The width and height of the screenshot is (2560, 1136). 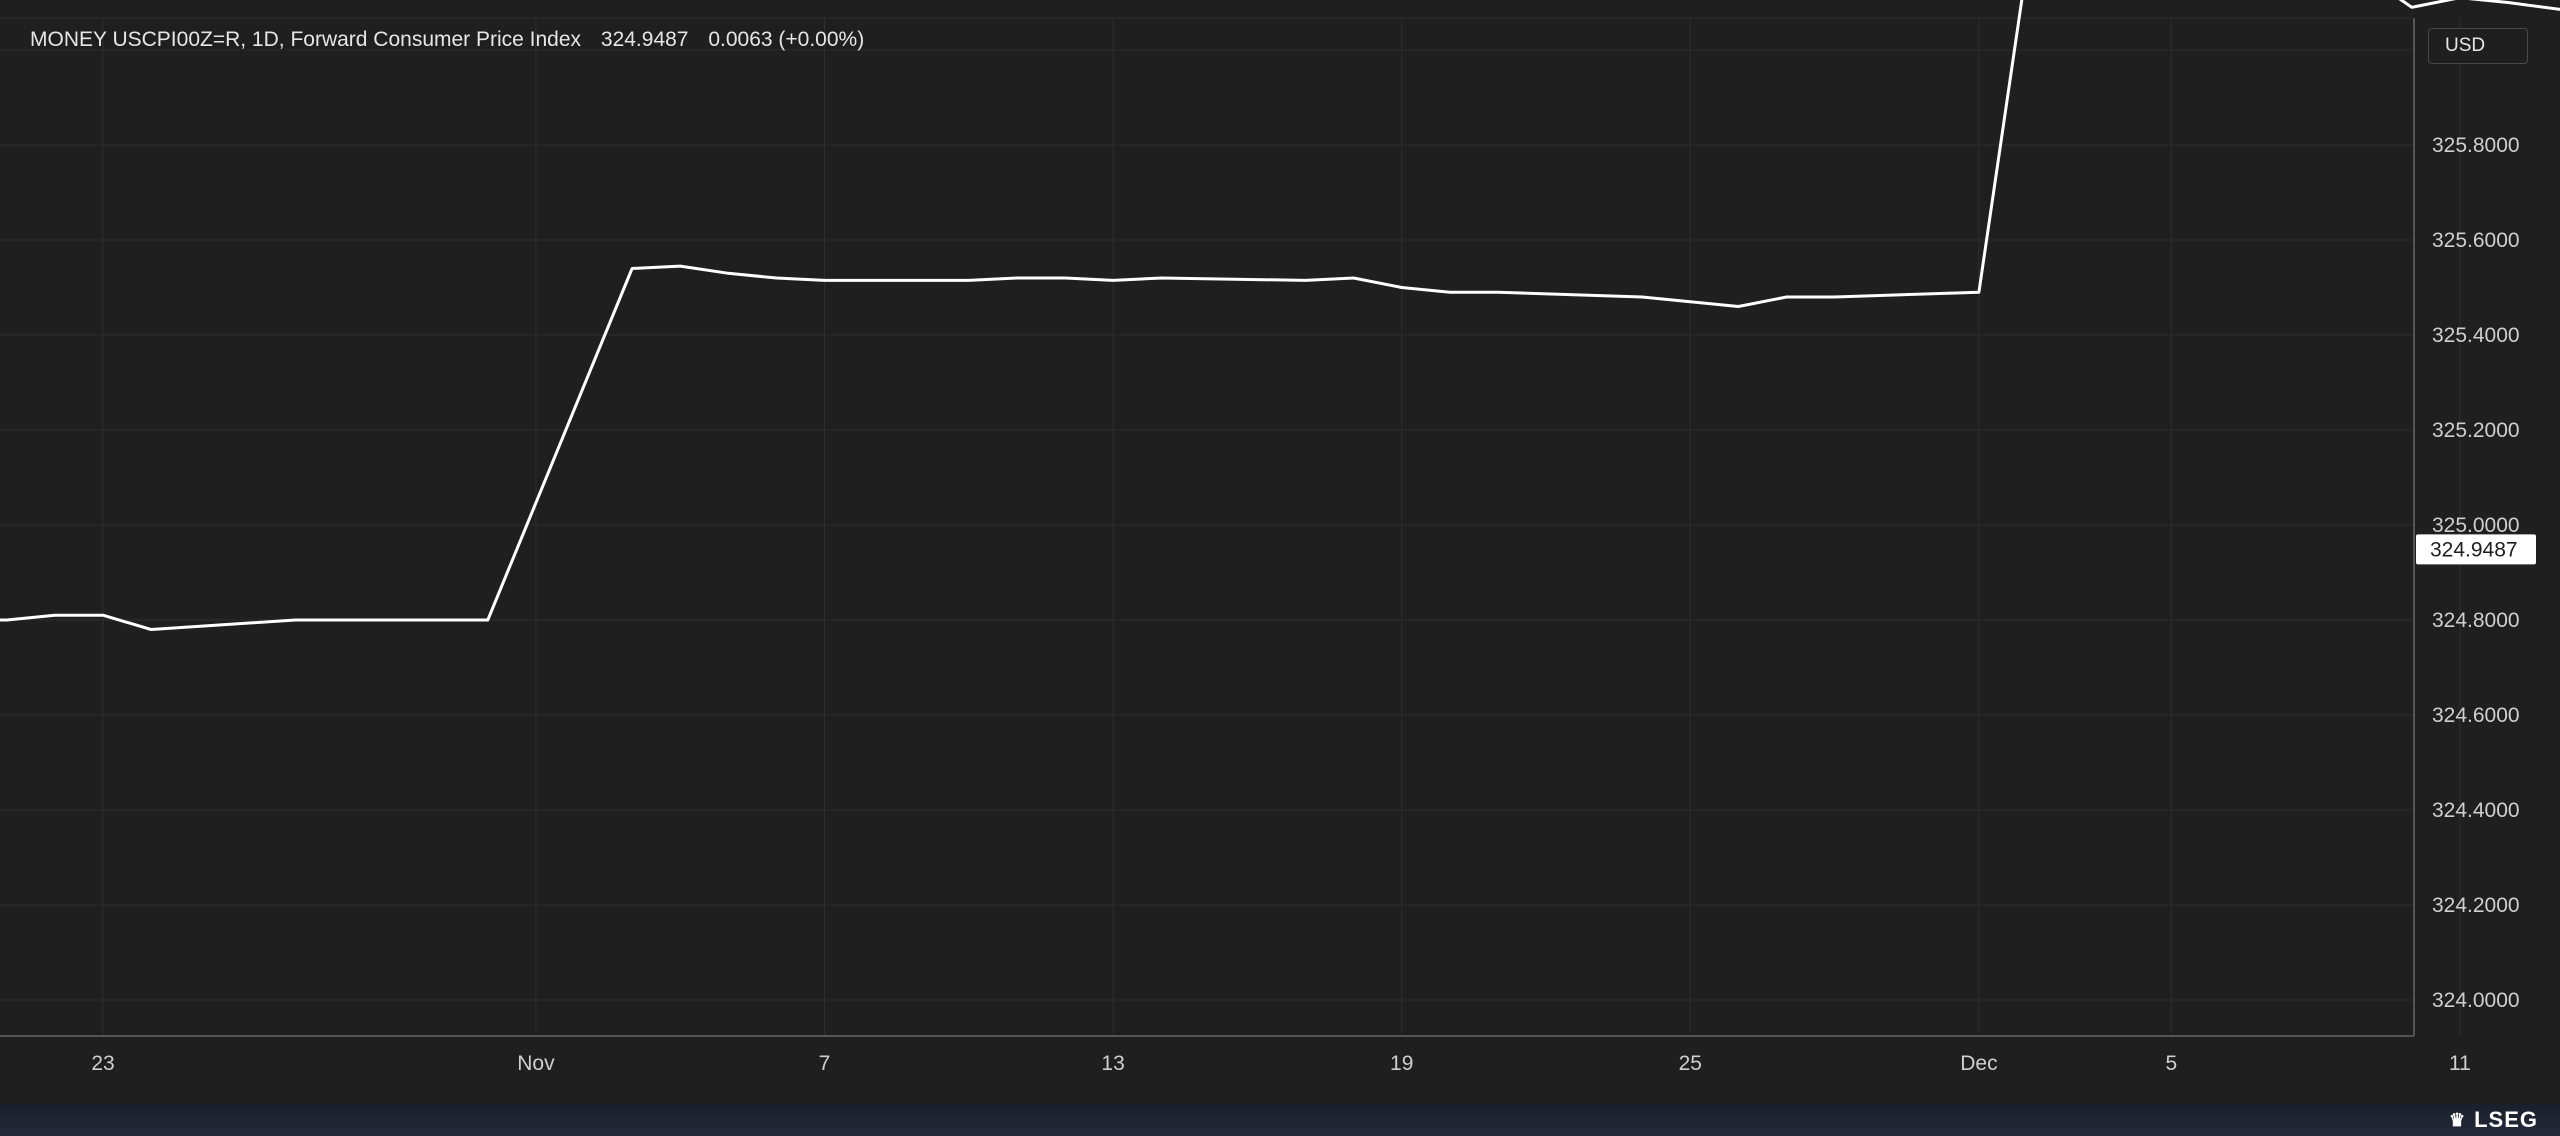 I want to click on y-tick-label: 325.0000, so click(x=2476, y=525).